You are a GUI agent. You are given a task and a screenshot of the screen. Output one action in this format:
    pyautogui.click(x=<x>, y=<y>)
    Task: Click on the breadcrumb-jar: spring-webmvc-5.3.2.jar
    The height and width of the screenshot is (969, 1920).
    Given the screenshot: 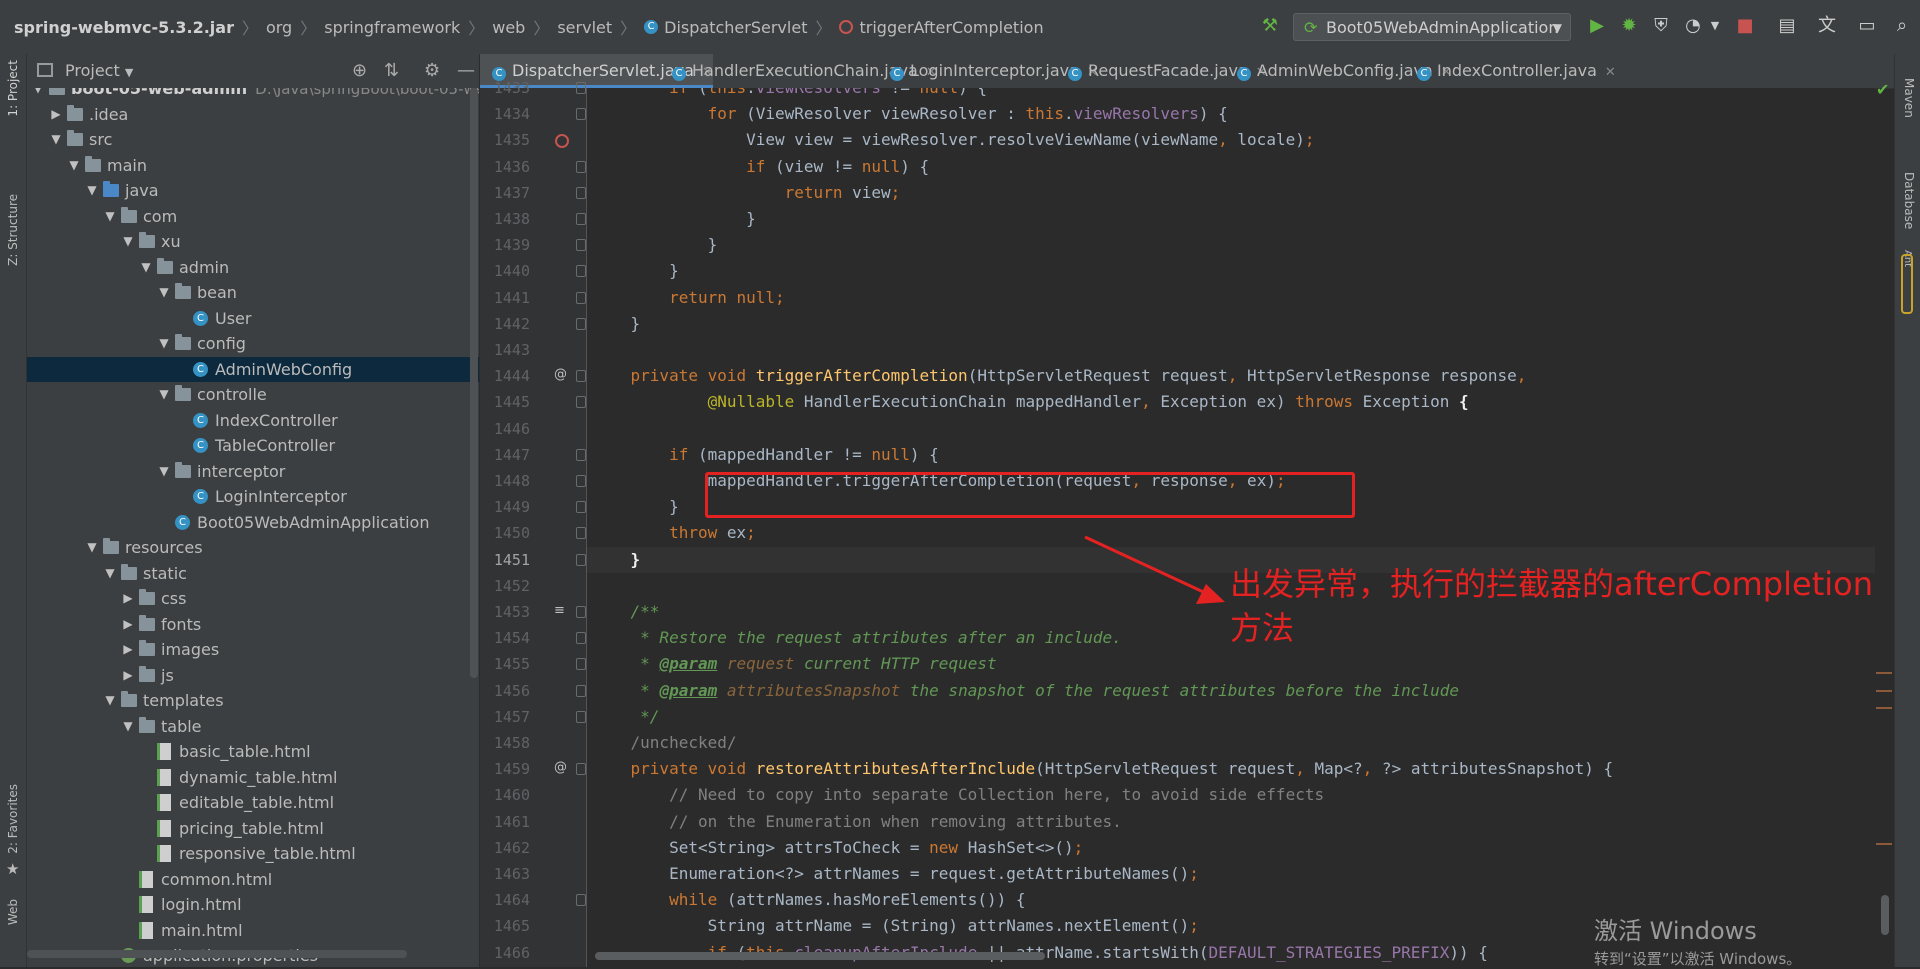 What is the action you would take?
    pyautogui.click(x=124, y=27)
    